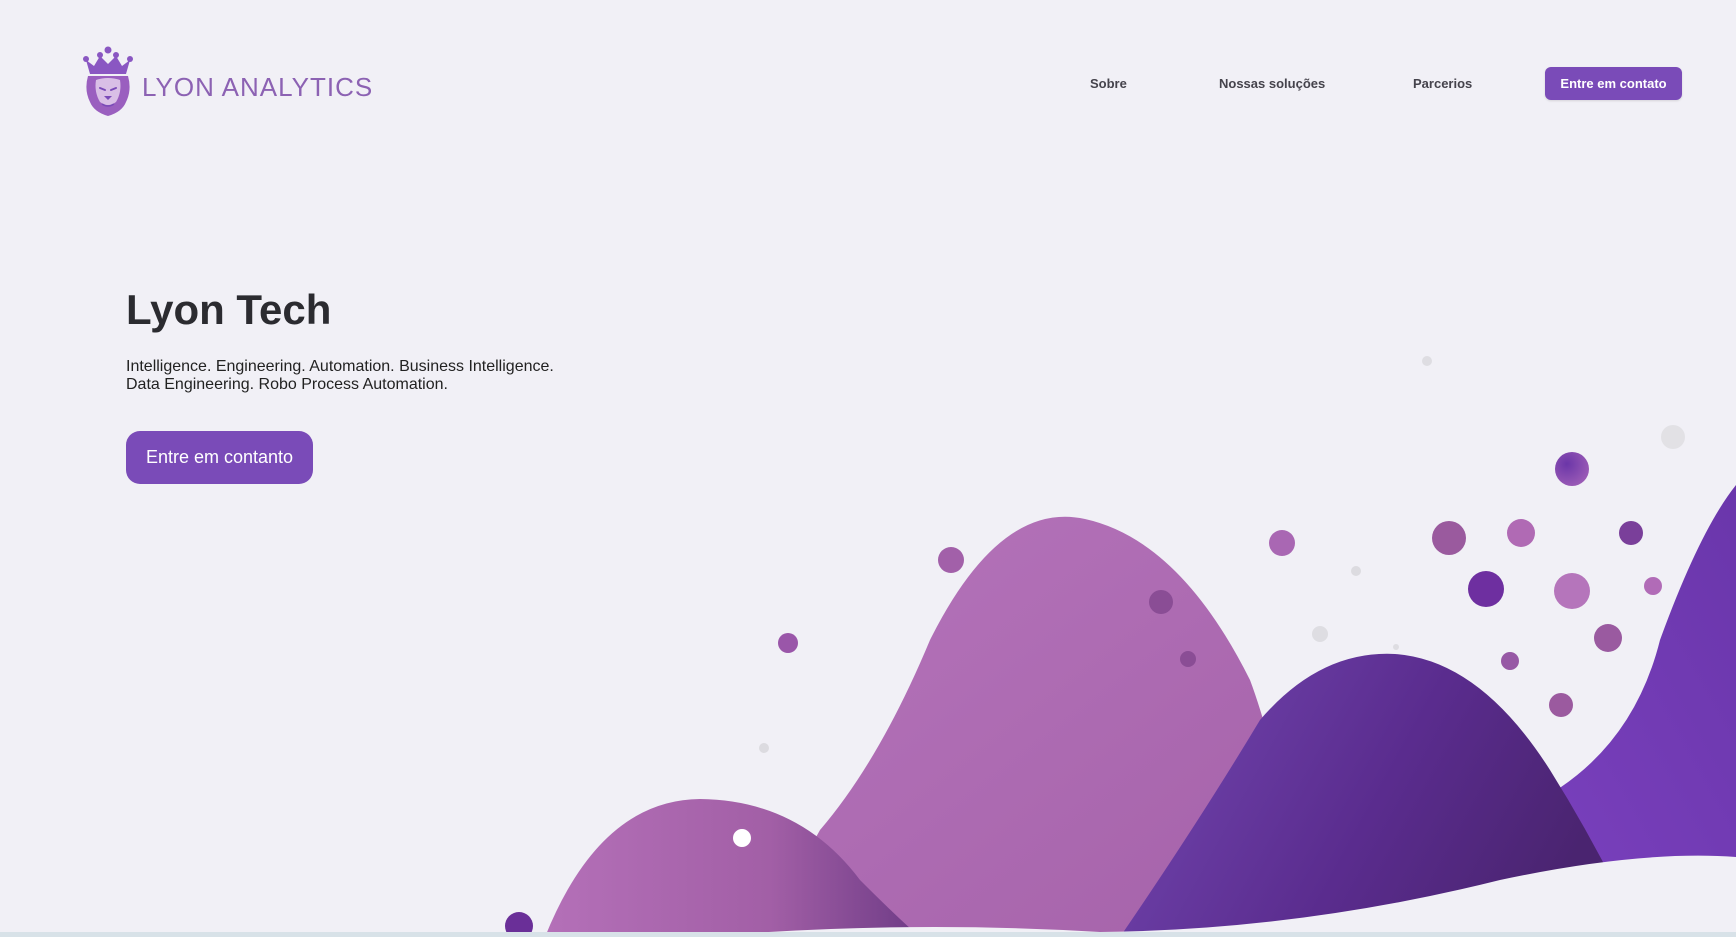  I want to click on wave-pink-small, so click(732, 868).